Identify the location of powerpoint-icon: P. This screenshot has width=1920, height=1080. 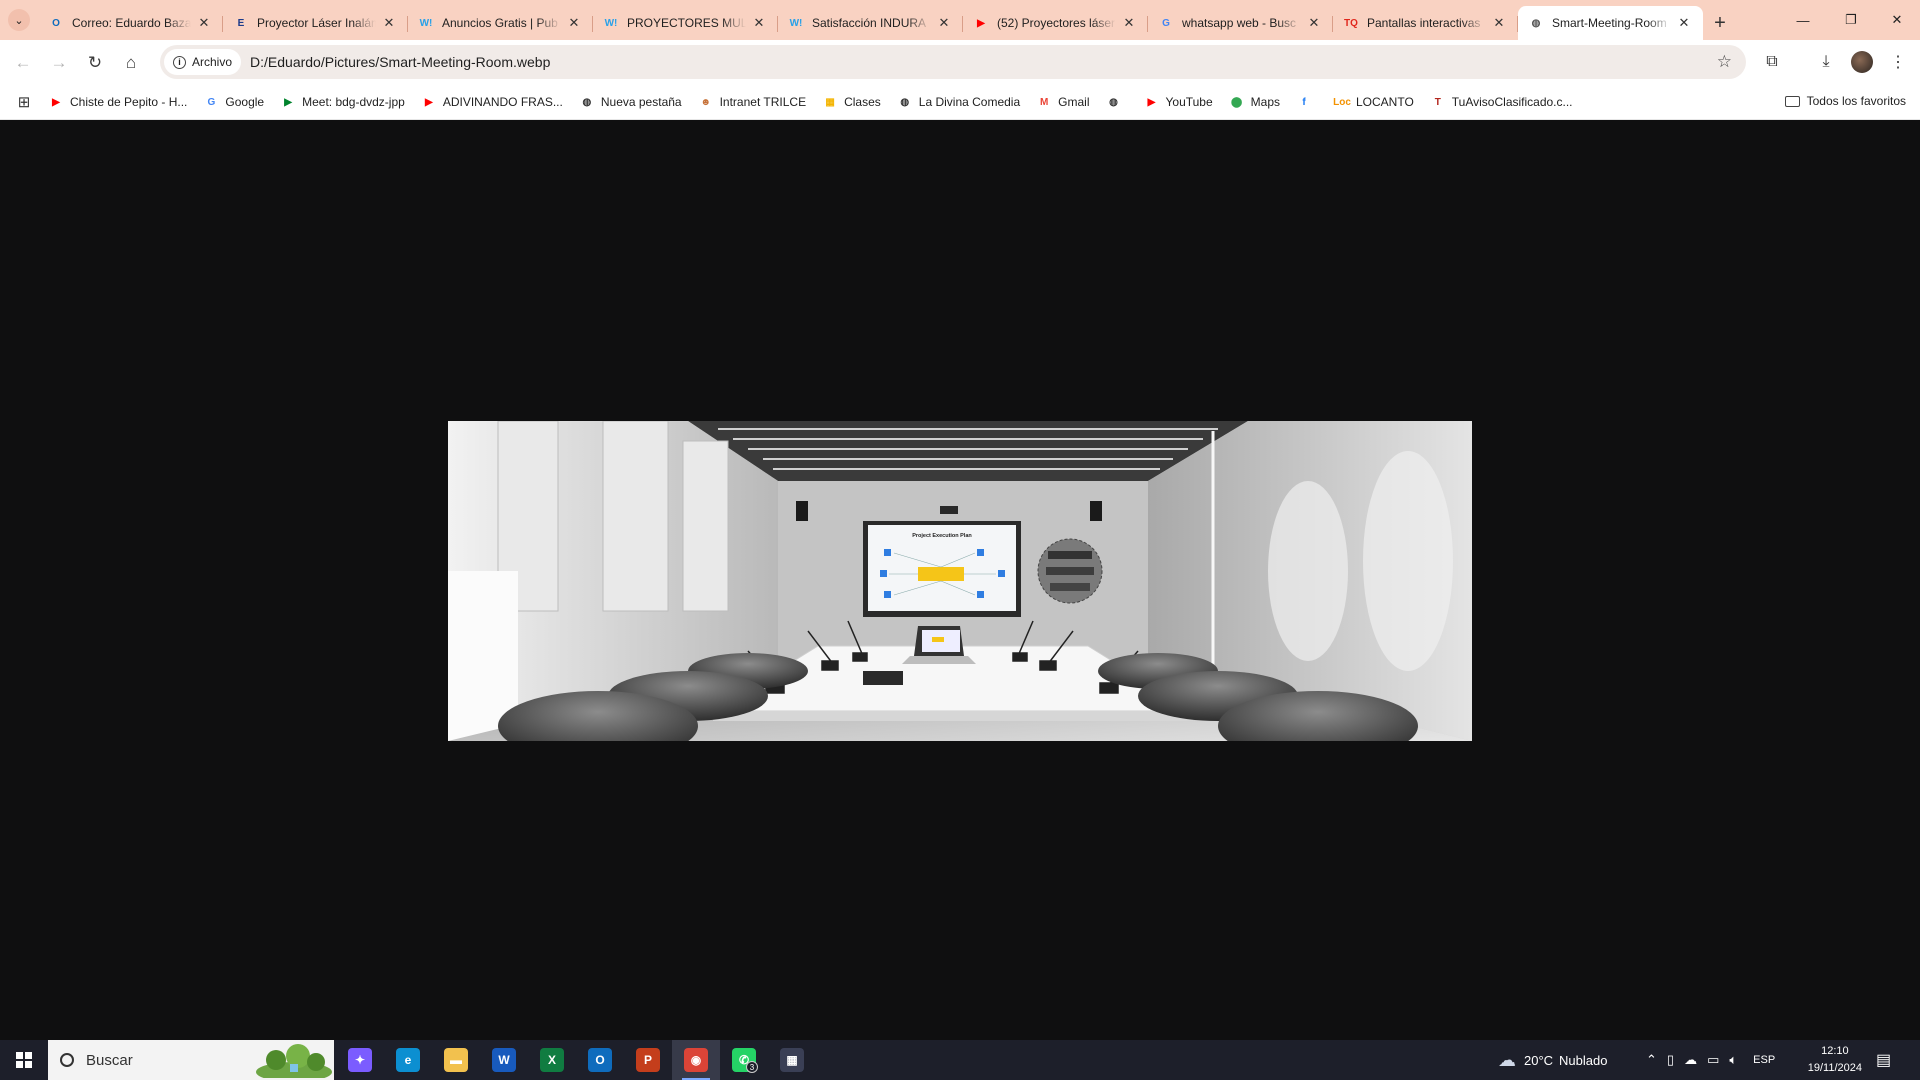
(648, 1060).